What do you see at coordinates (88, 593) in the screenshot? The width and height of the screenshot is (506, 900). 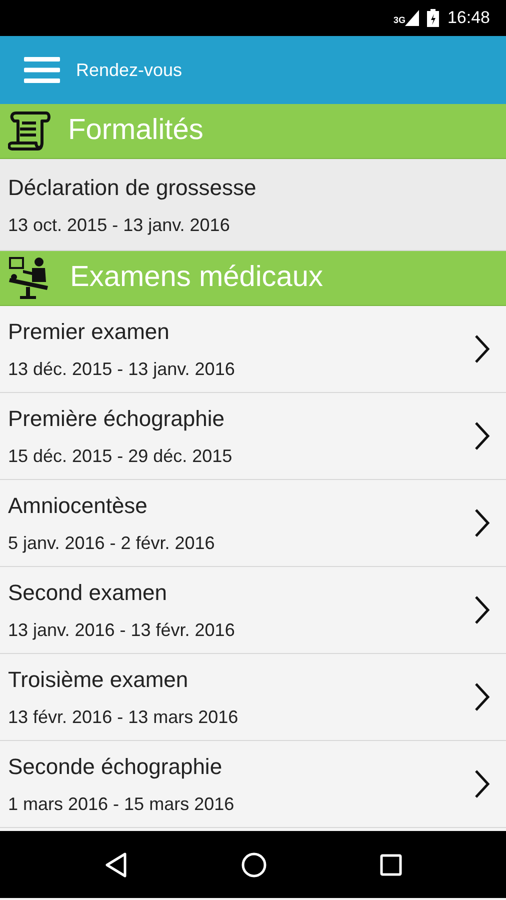 I see `appointment-title: Second examen` at bounding box center [88, 593].